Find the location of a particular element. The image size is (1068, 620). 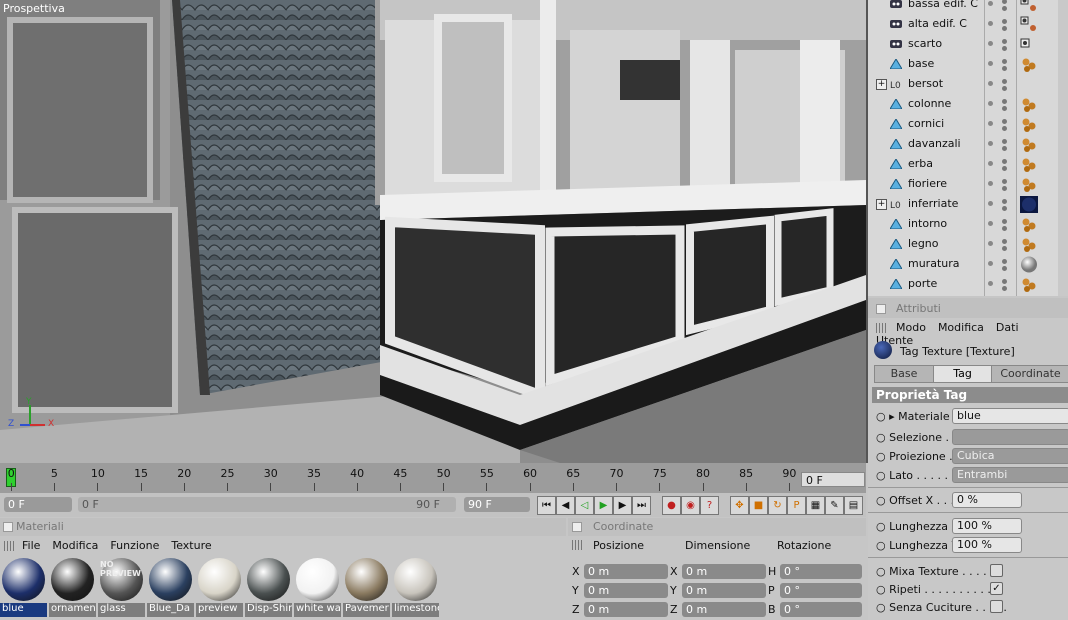

settings-icon: ▤ is located at coordinates (853, 505).